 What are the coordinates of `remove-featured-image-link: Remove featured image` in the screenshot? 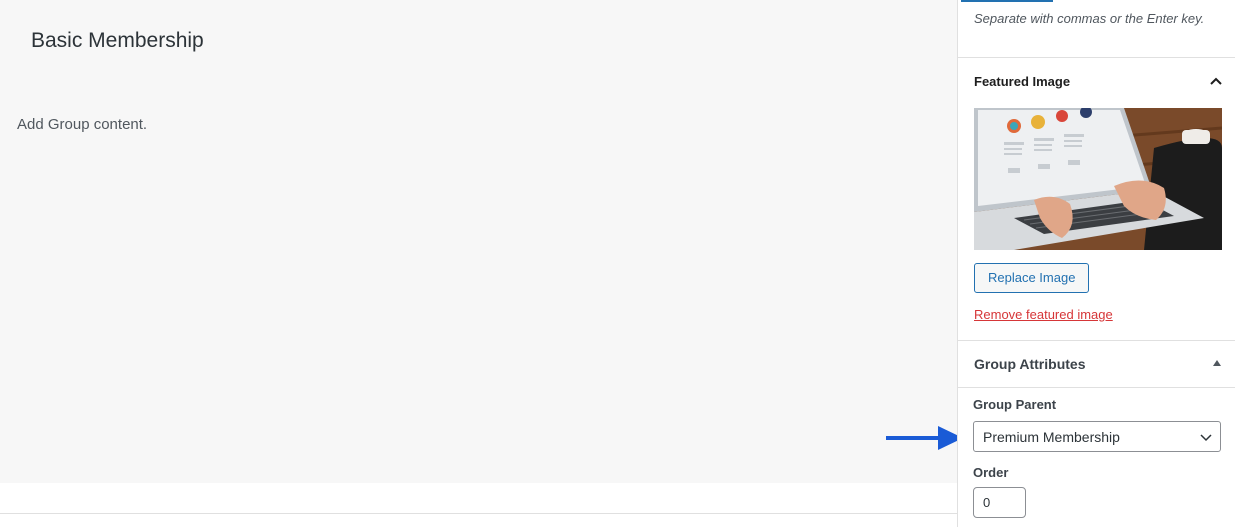 It's located at (1043, 314).